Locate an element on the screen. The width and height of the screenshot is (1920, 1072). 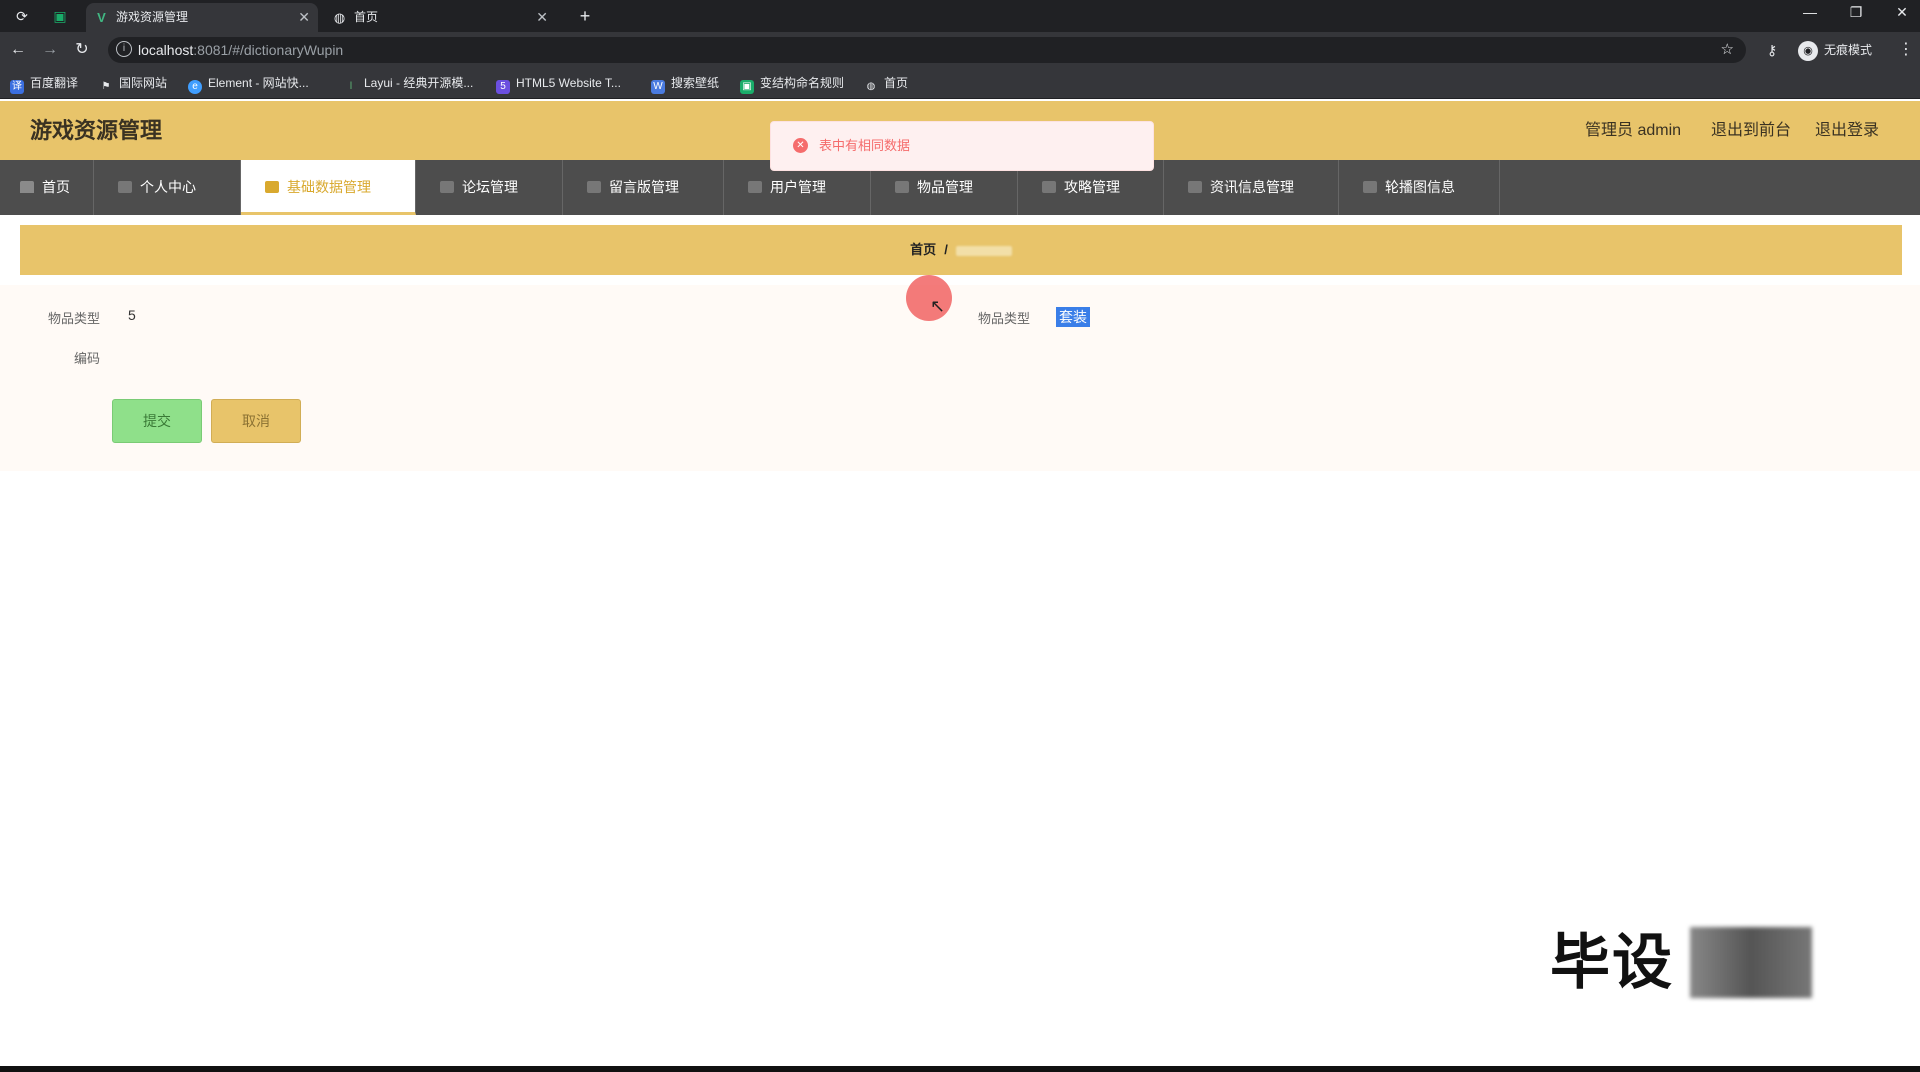
user-icon is located at coordinates (125, 187).